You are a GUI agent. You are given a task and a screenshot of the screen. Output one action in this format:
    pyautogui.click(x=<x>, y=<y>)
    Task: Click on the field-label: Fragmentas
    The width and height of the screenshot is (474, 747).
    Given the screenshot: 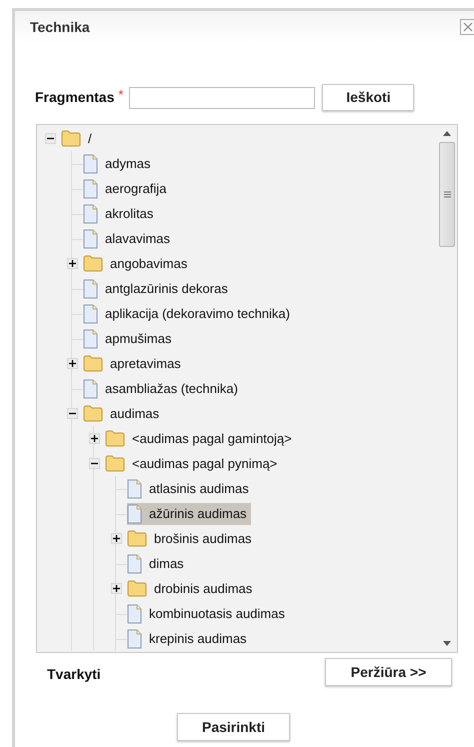 What is the action you would take?
    pyautogui.click(x=74, y=97)
    